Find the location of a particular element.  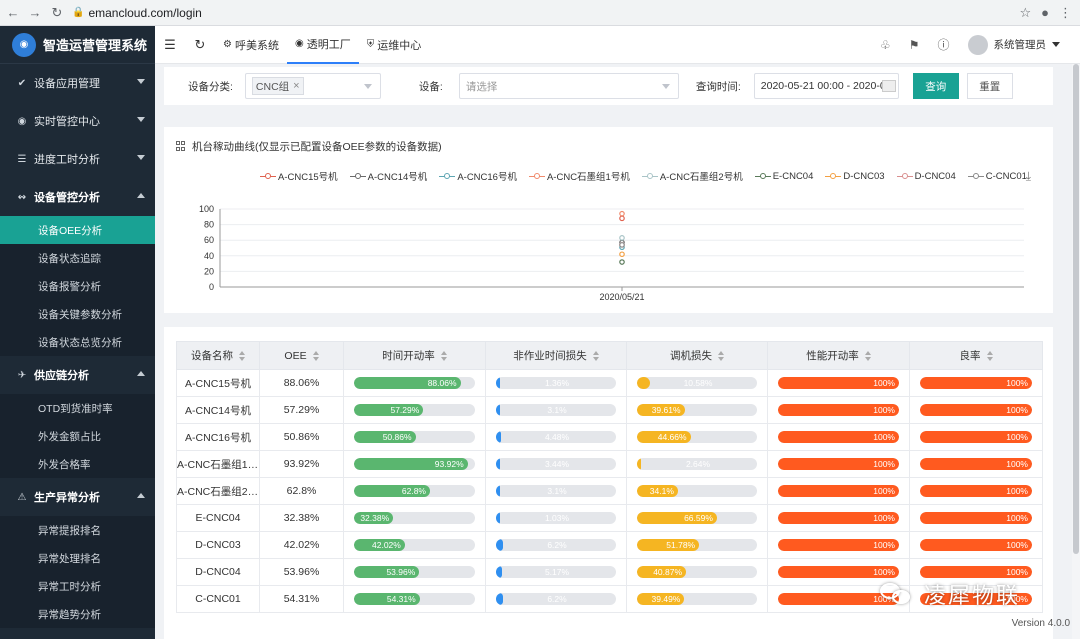

time-range-input: 2020-05-21 00:00 - 2020-0 is located at coordinates (826, 86).